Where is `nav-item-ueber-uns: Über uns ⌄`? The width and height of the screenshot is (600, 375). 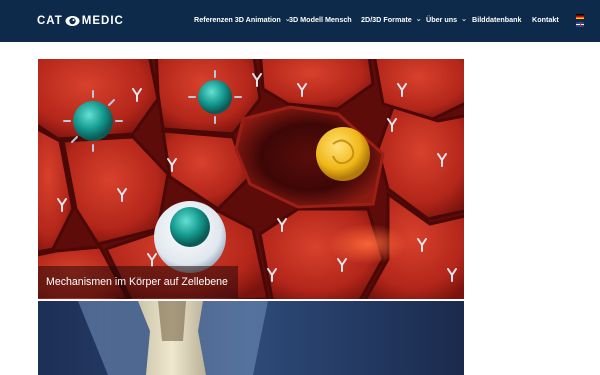 nav-item-ueber-uns: Über uns ⌄ is located at coordinates (446, 20).